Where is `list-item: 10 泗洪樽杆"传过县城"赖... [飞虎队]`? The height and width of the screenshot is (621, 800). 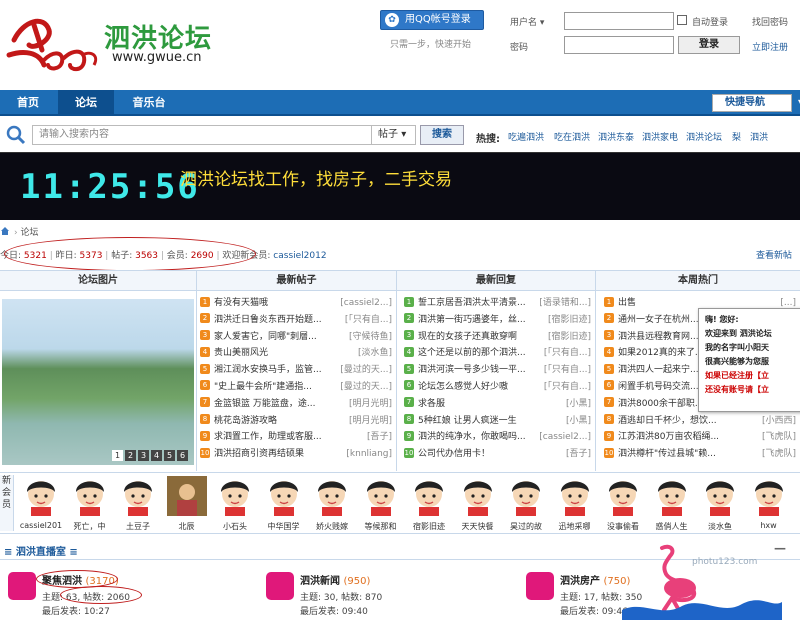 list-item: 10 泗洪樽杆"传过县城"赖... [飞虎队] is located at coordinates (701, 454).